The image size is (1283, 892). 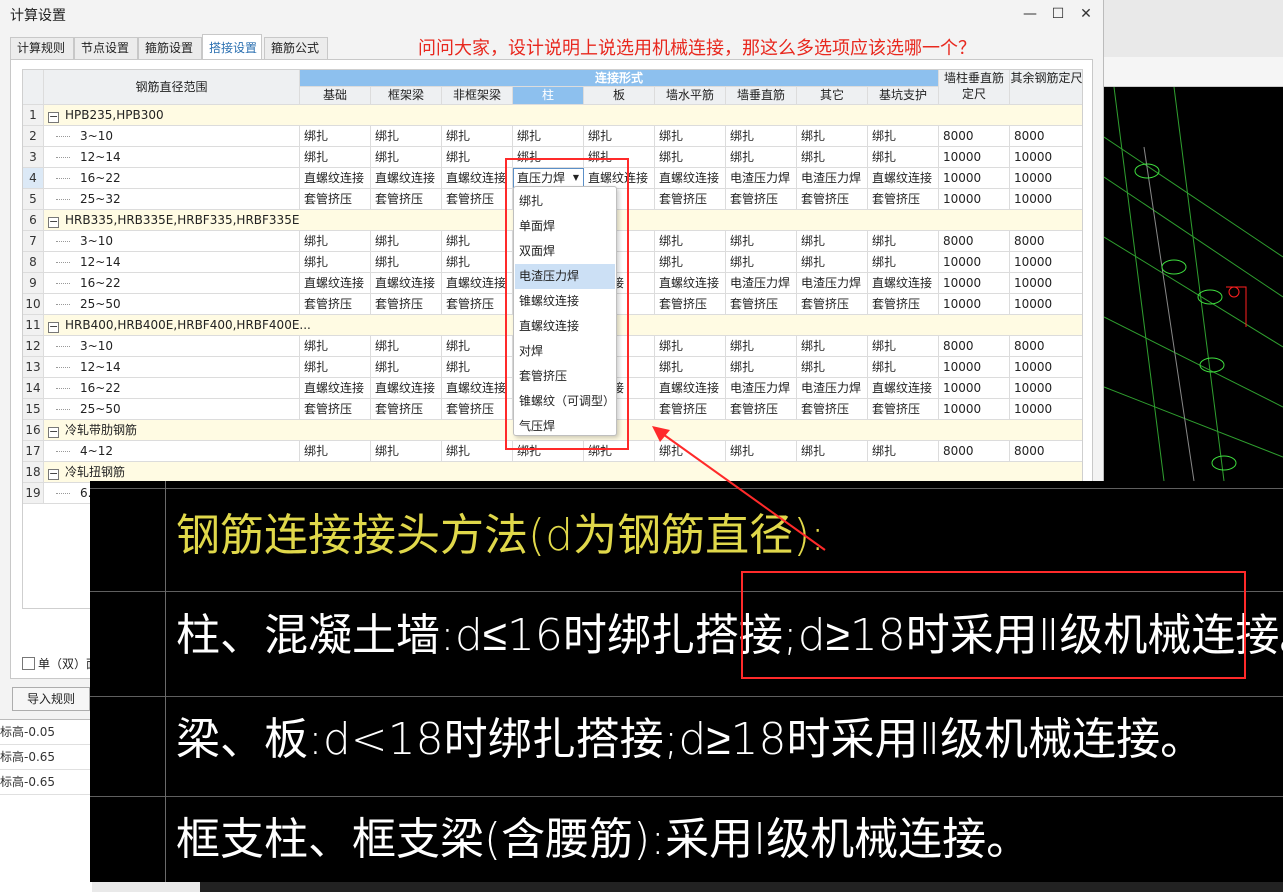 What do you see at coordinates (42, 48) in the screenshot?
I see `tab-calc-rules: 计算规则` at bounding box center [42, 48].